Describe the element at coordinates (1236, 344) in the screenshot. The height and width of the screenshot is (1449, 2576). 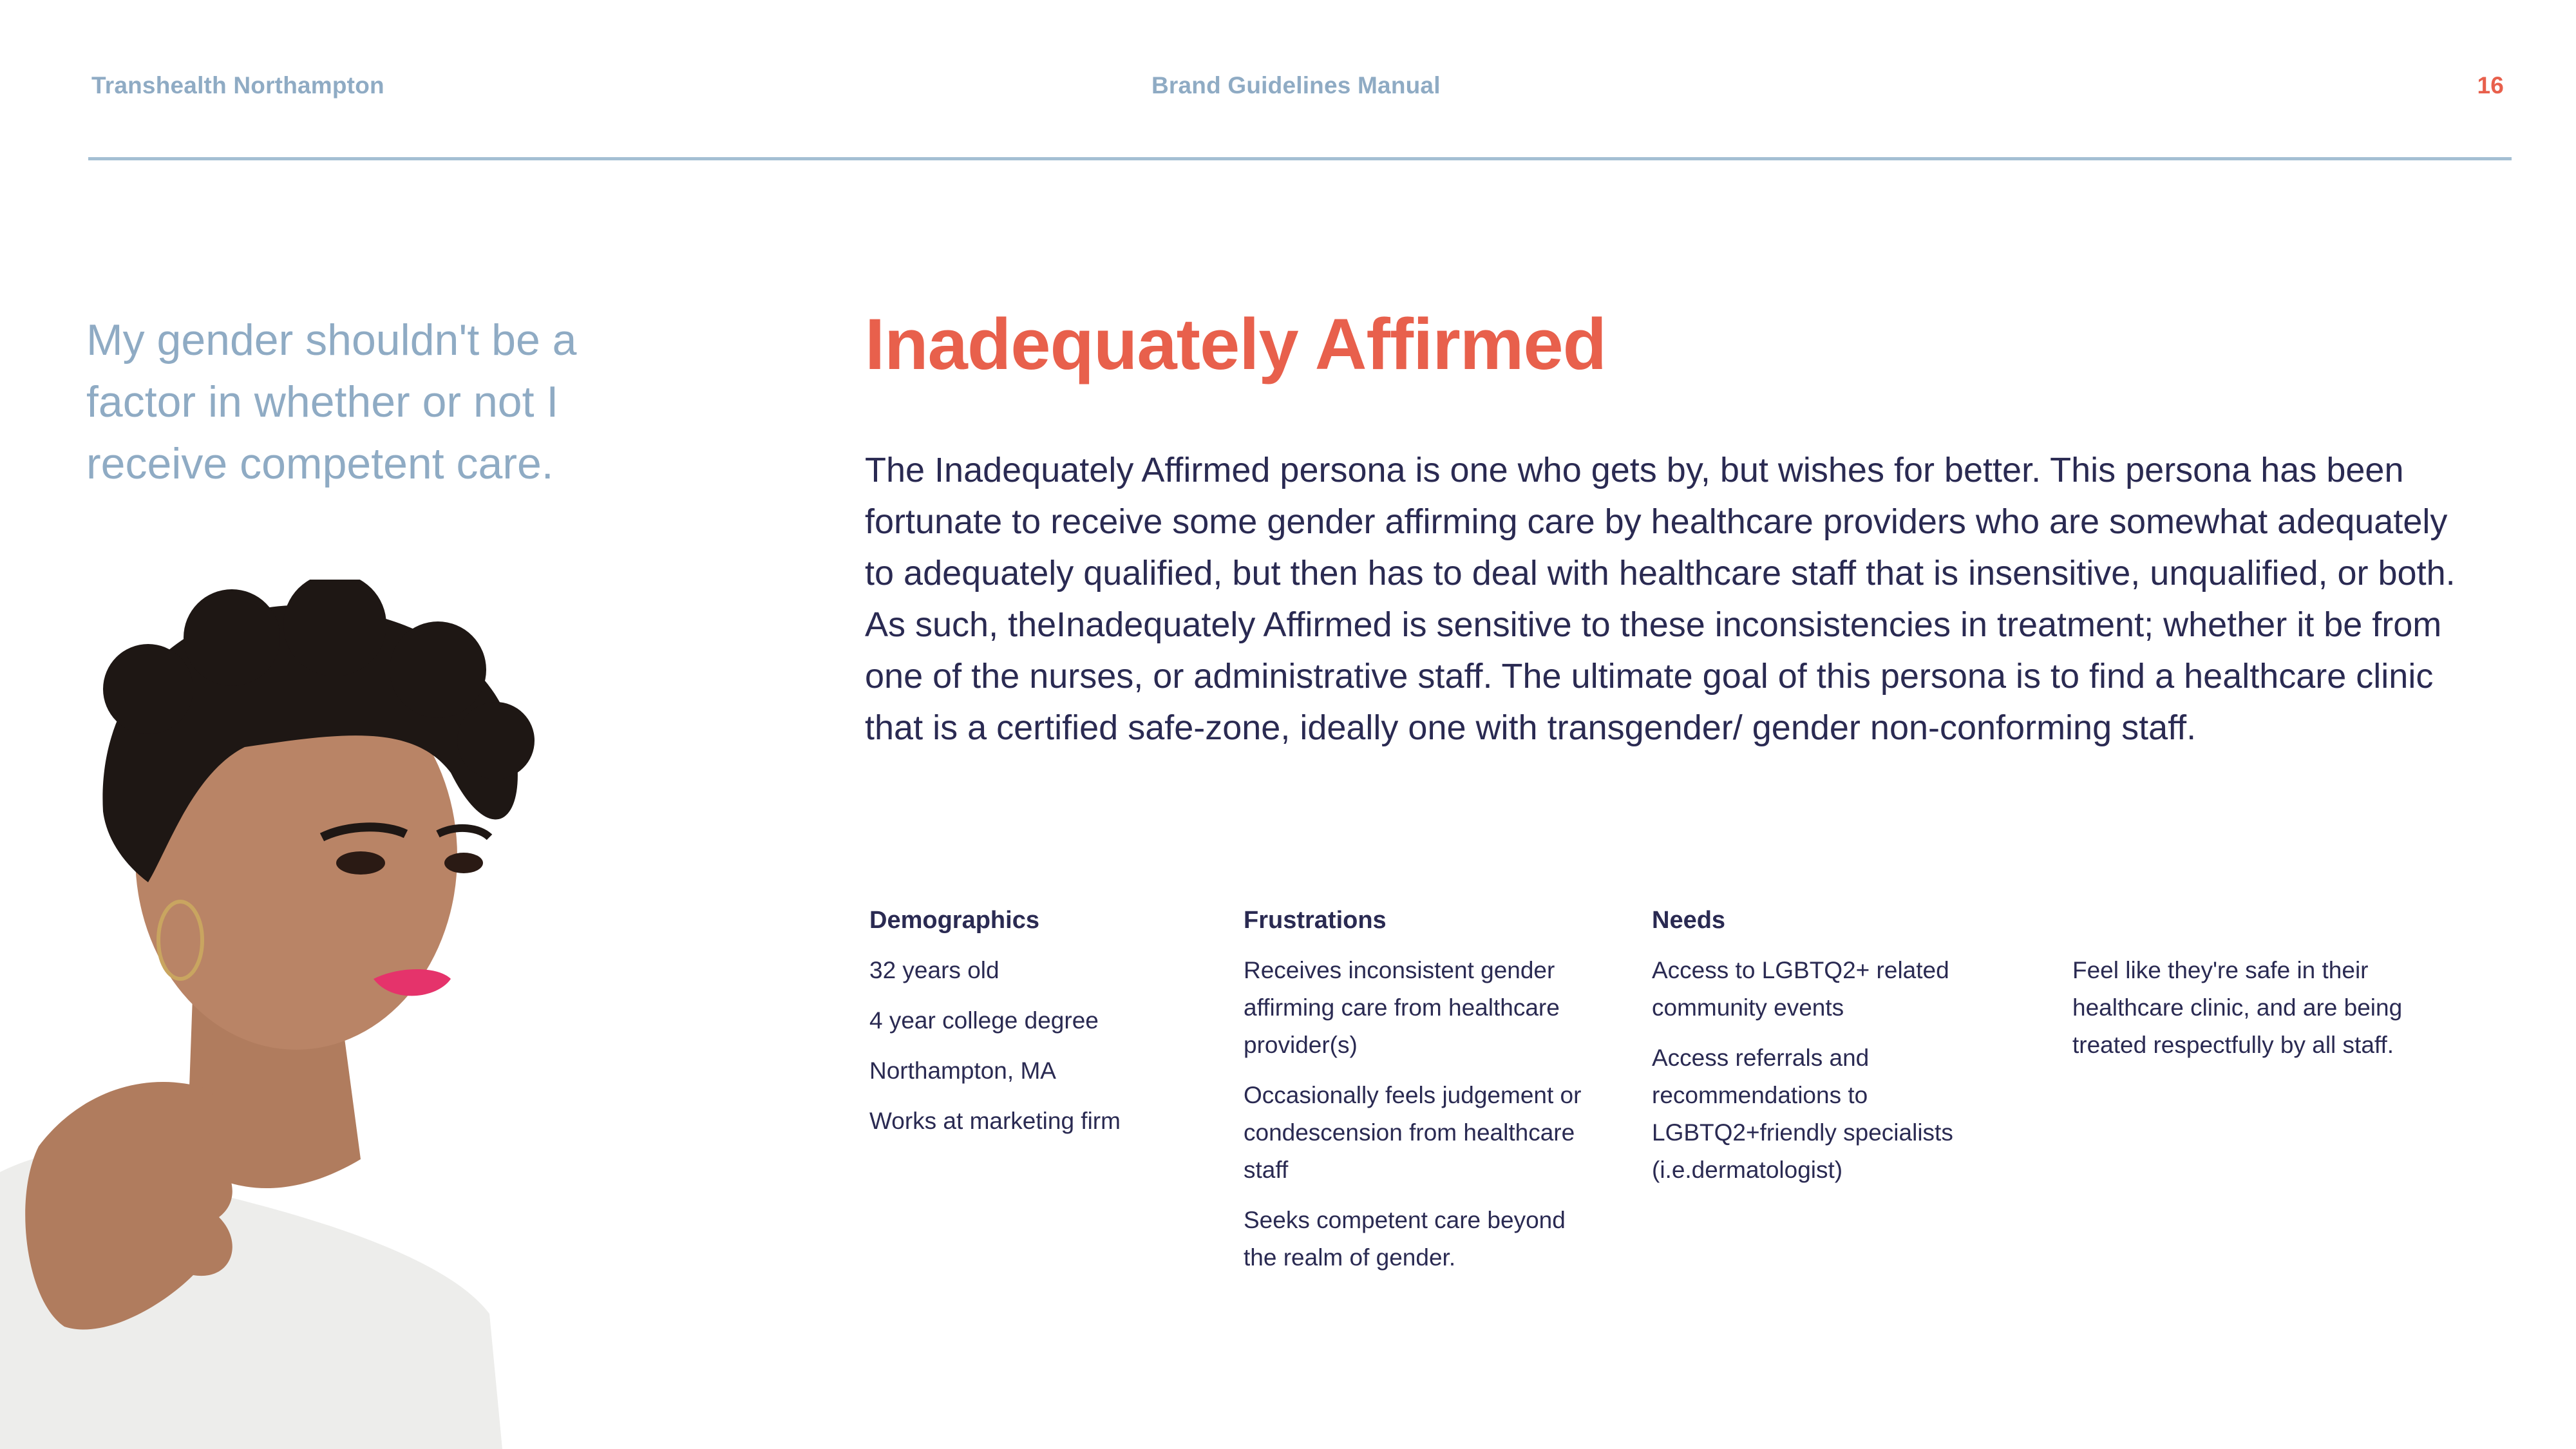
I see `persona-title: Inadequately Affirmed` at that location.